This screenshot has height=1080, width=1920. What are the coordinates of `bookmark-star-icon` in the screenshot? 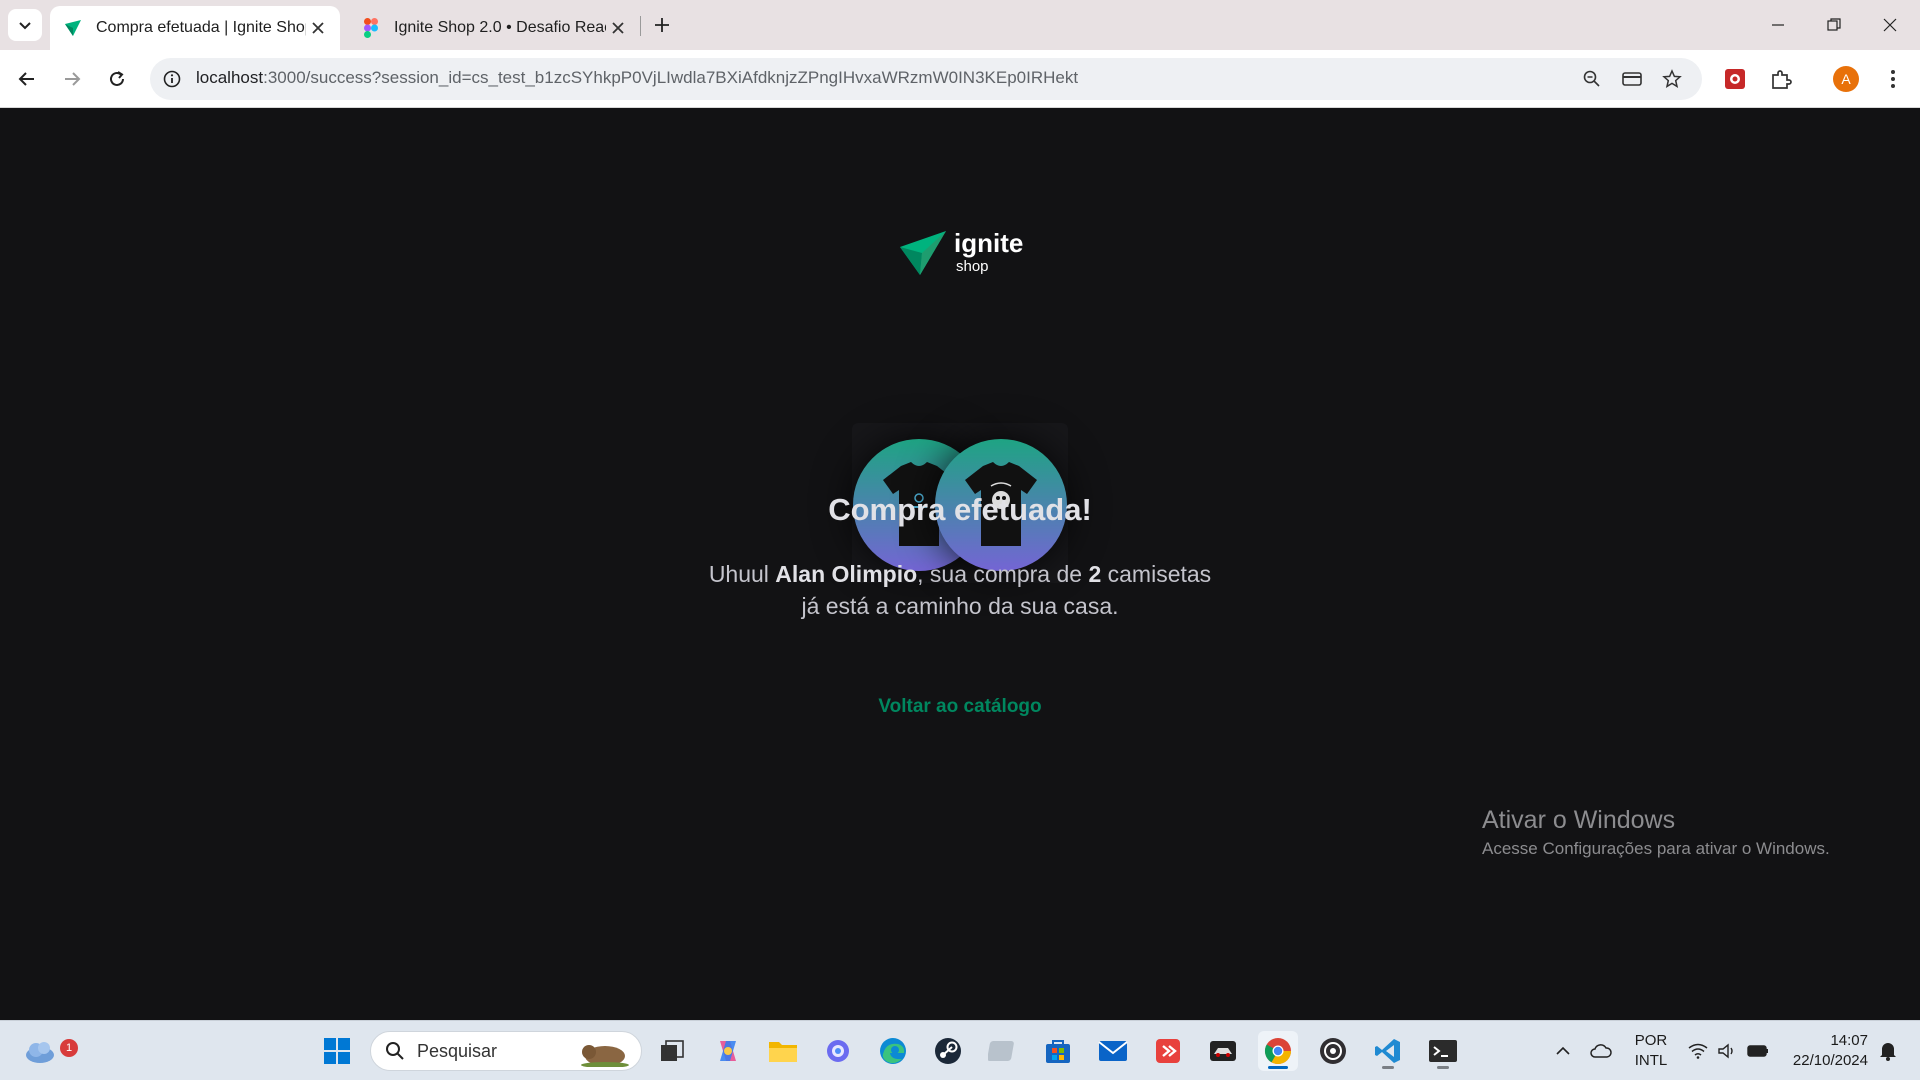 It's located at (1672, 79).